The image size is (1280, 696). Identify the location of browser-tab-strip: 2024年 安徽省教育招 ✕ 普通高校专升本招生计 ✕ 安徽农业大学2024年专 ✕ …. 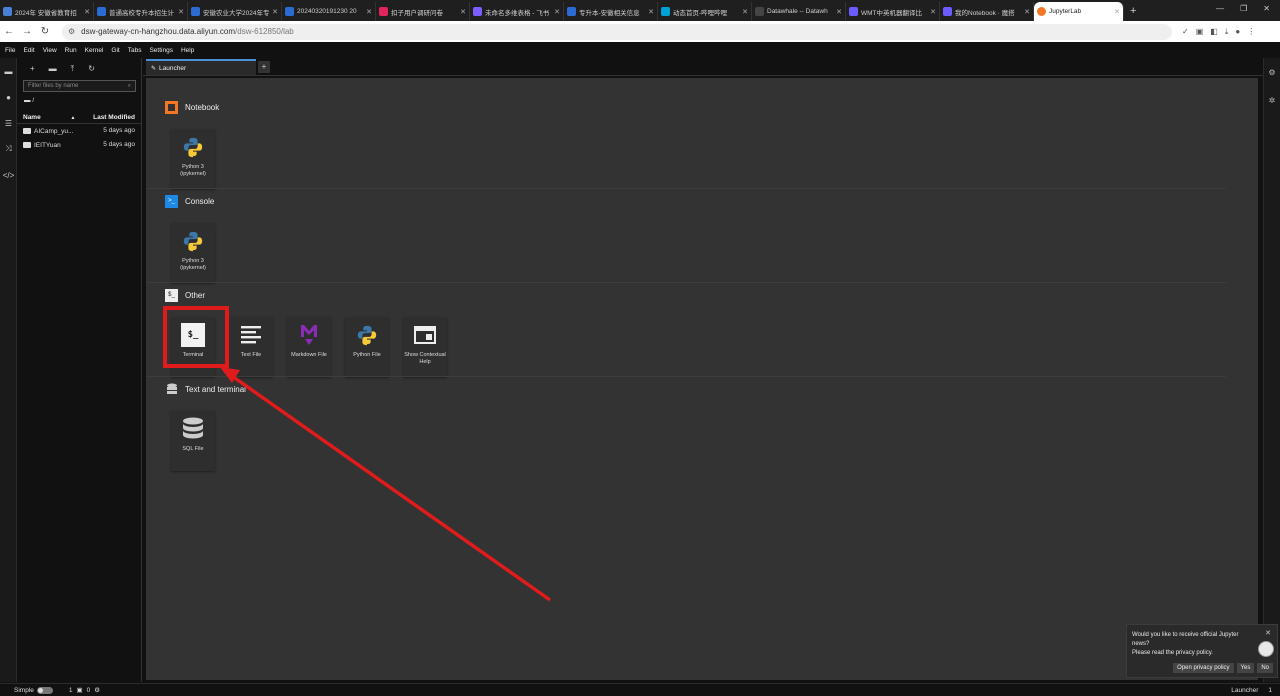
(640, 10).